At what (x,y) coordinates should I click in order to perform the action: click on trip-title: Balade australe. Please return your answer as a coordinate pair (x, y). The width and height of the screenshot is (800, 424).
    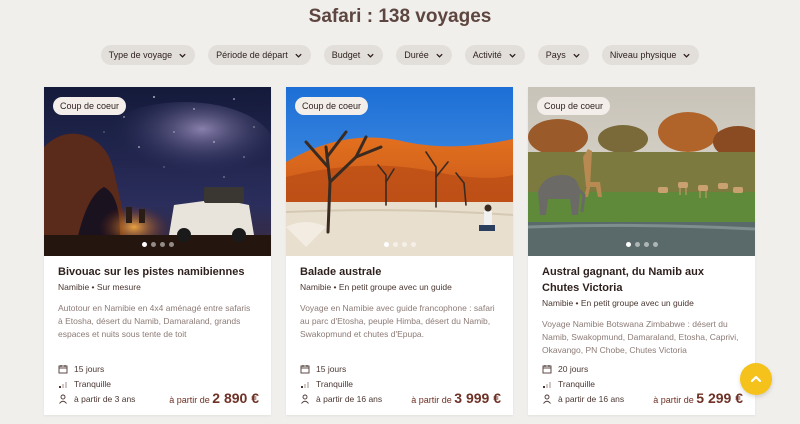
    Looking at the image, I should click on (399, 272).